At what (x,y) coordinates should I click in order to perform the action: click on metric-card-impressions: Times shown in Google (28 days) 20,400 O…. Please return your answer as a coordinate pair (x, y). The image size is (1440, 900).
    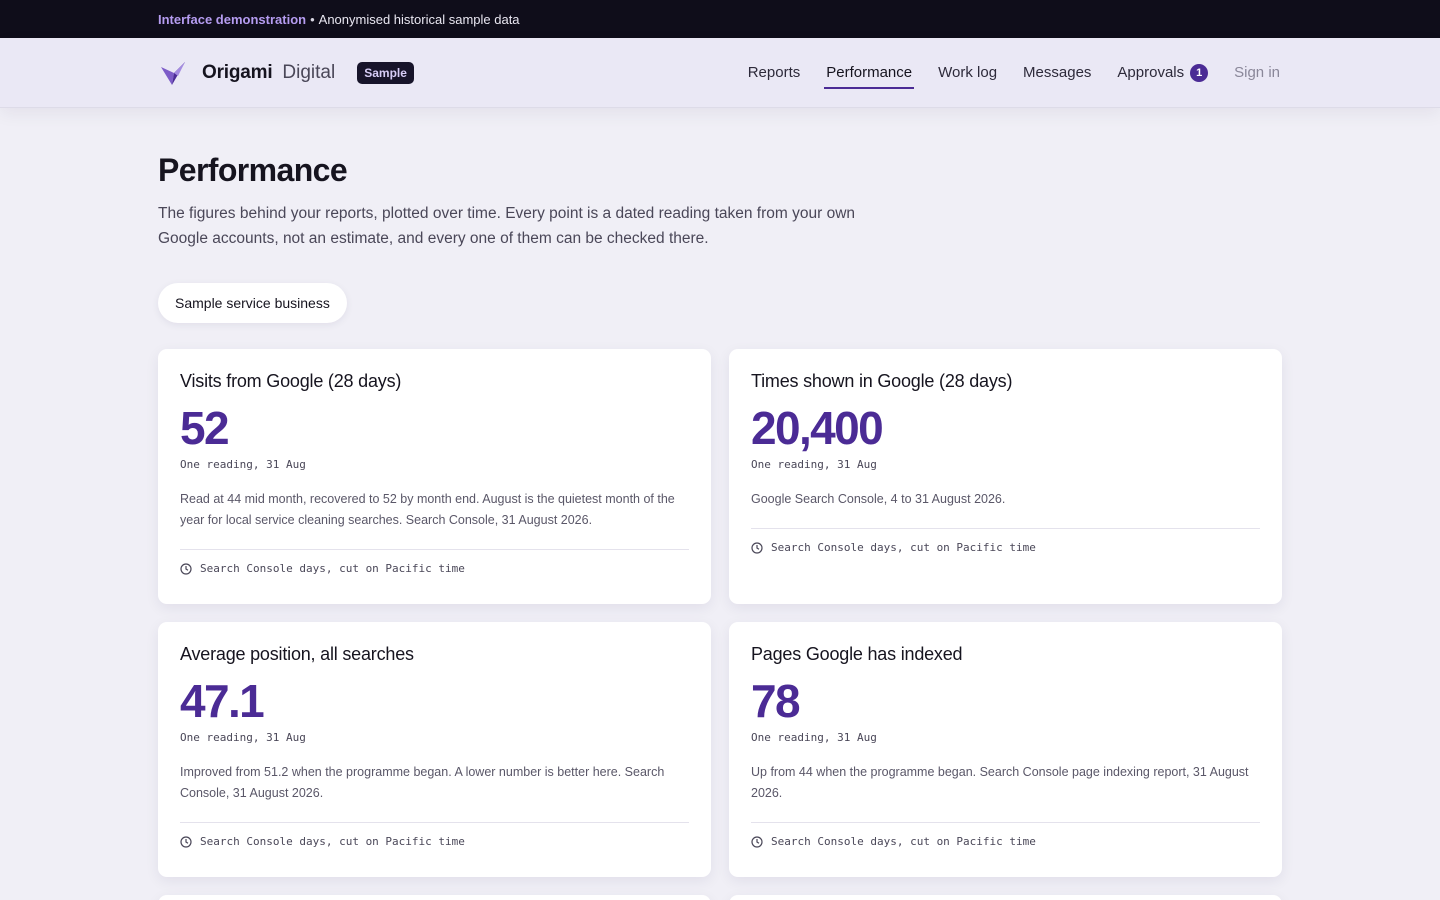
    Looking at the image, I should click on (1005, 476).